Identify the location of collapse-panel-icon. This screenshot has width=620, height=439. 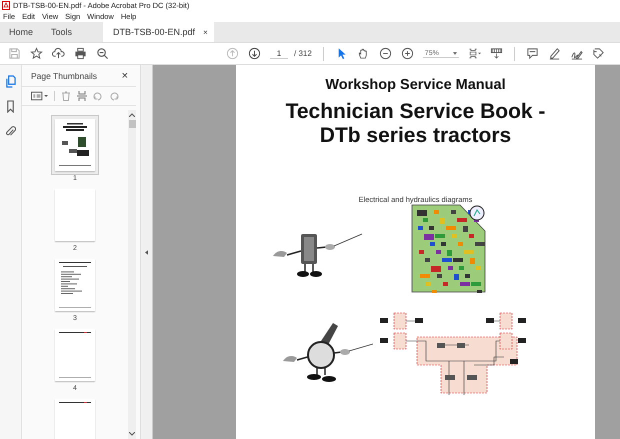
(146, 252).